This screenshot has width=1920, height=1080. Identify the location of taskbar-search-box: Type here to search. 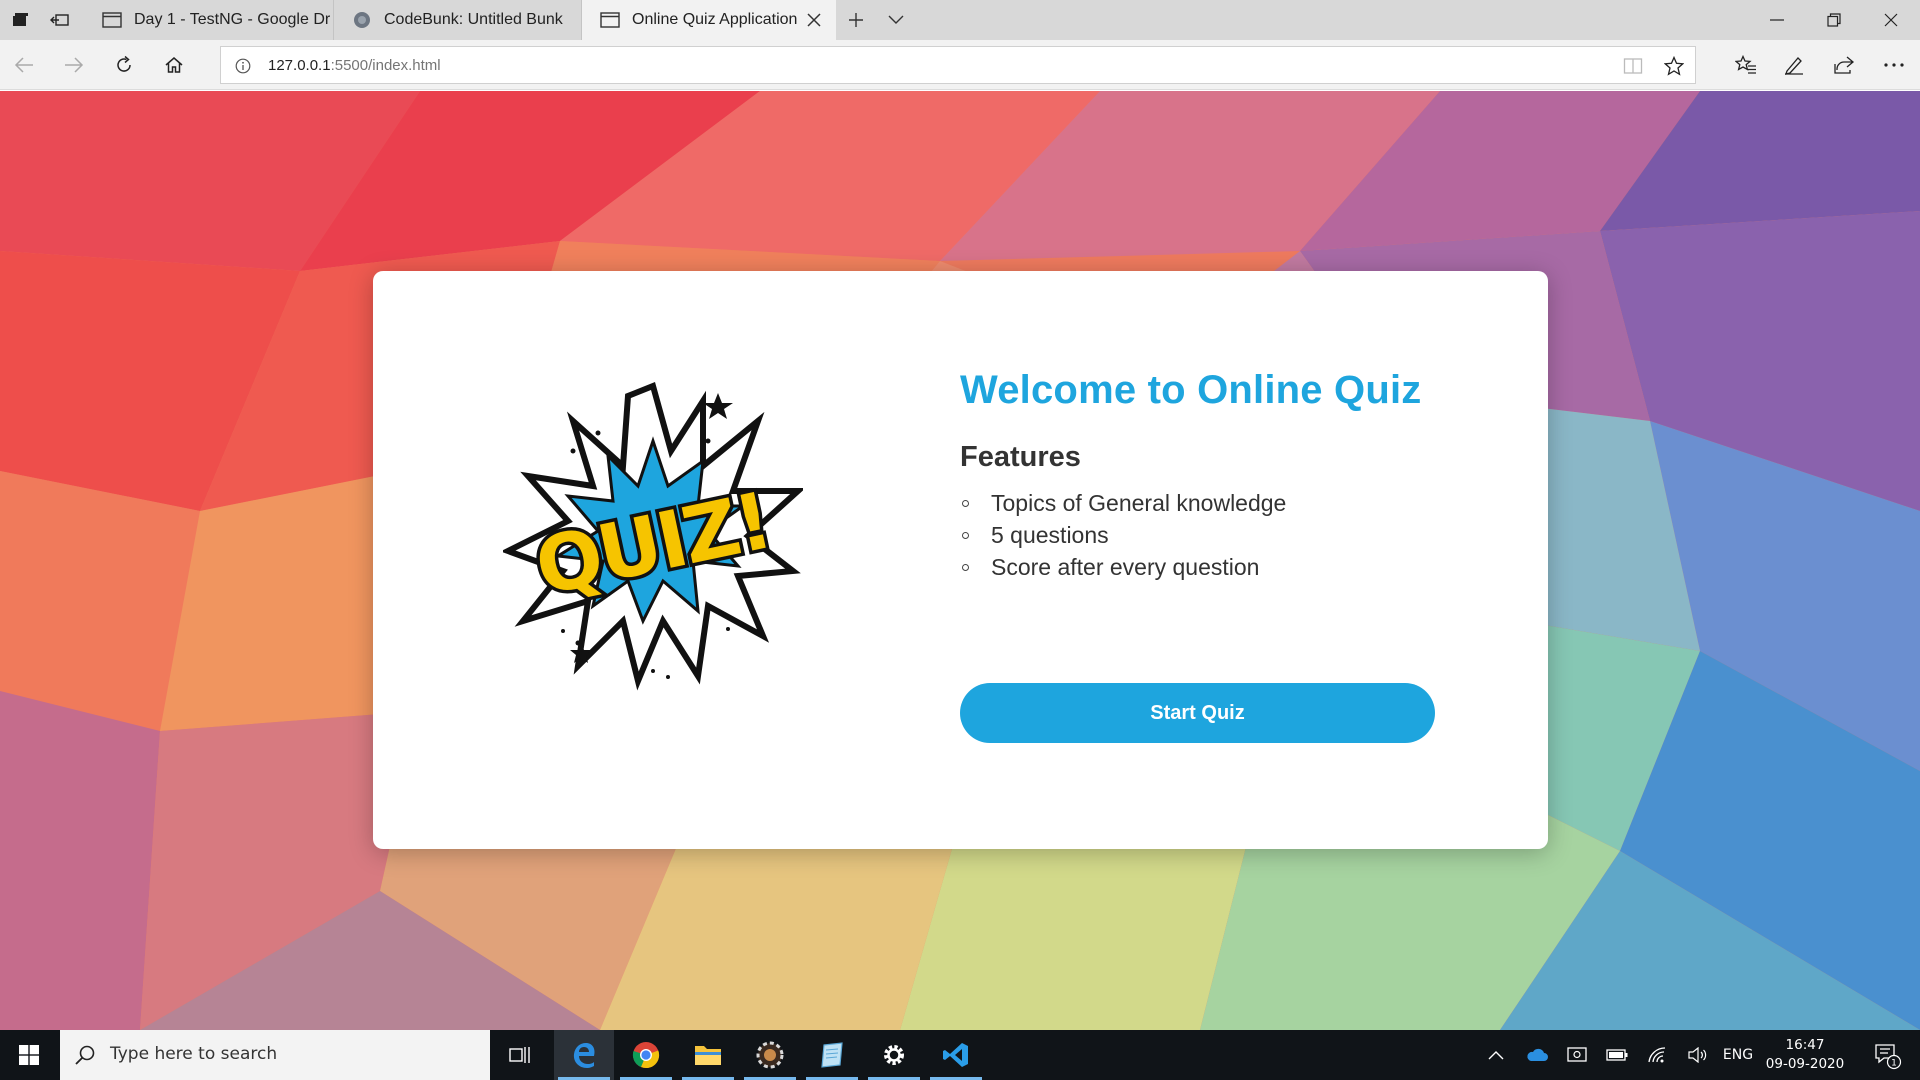
(275, 1055).